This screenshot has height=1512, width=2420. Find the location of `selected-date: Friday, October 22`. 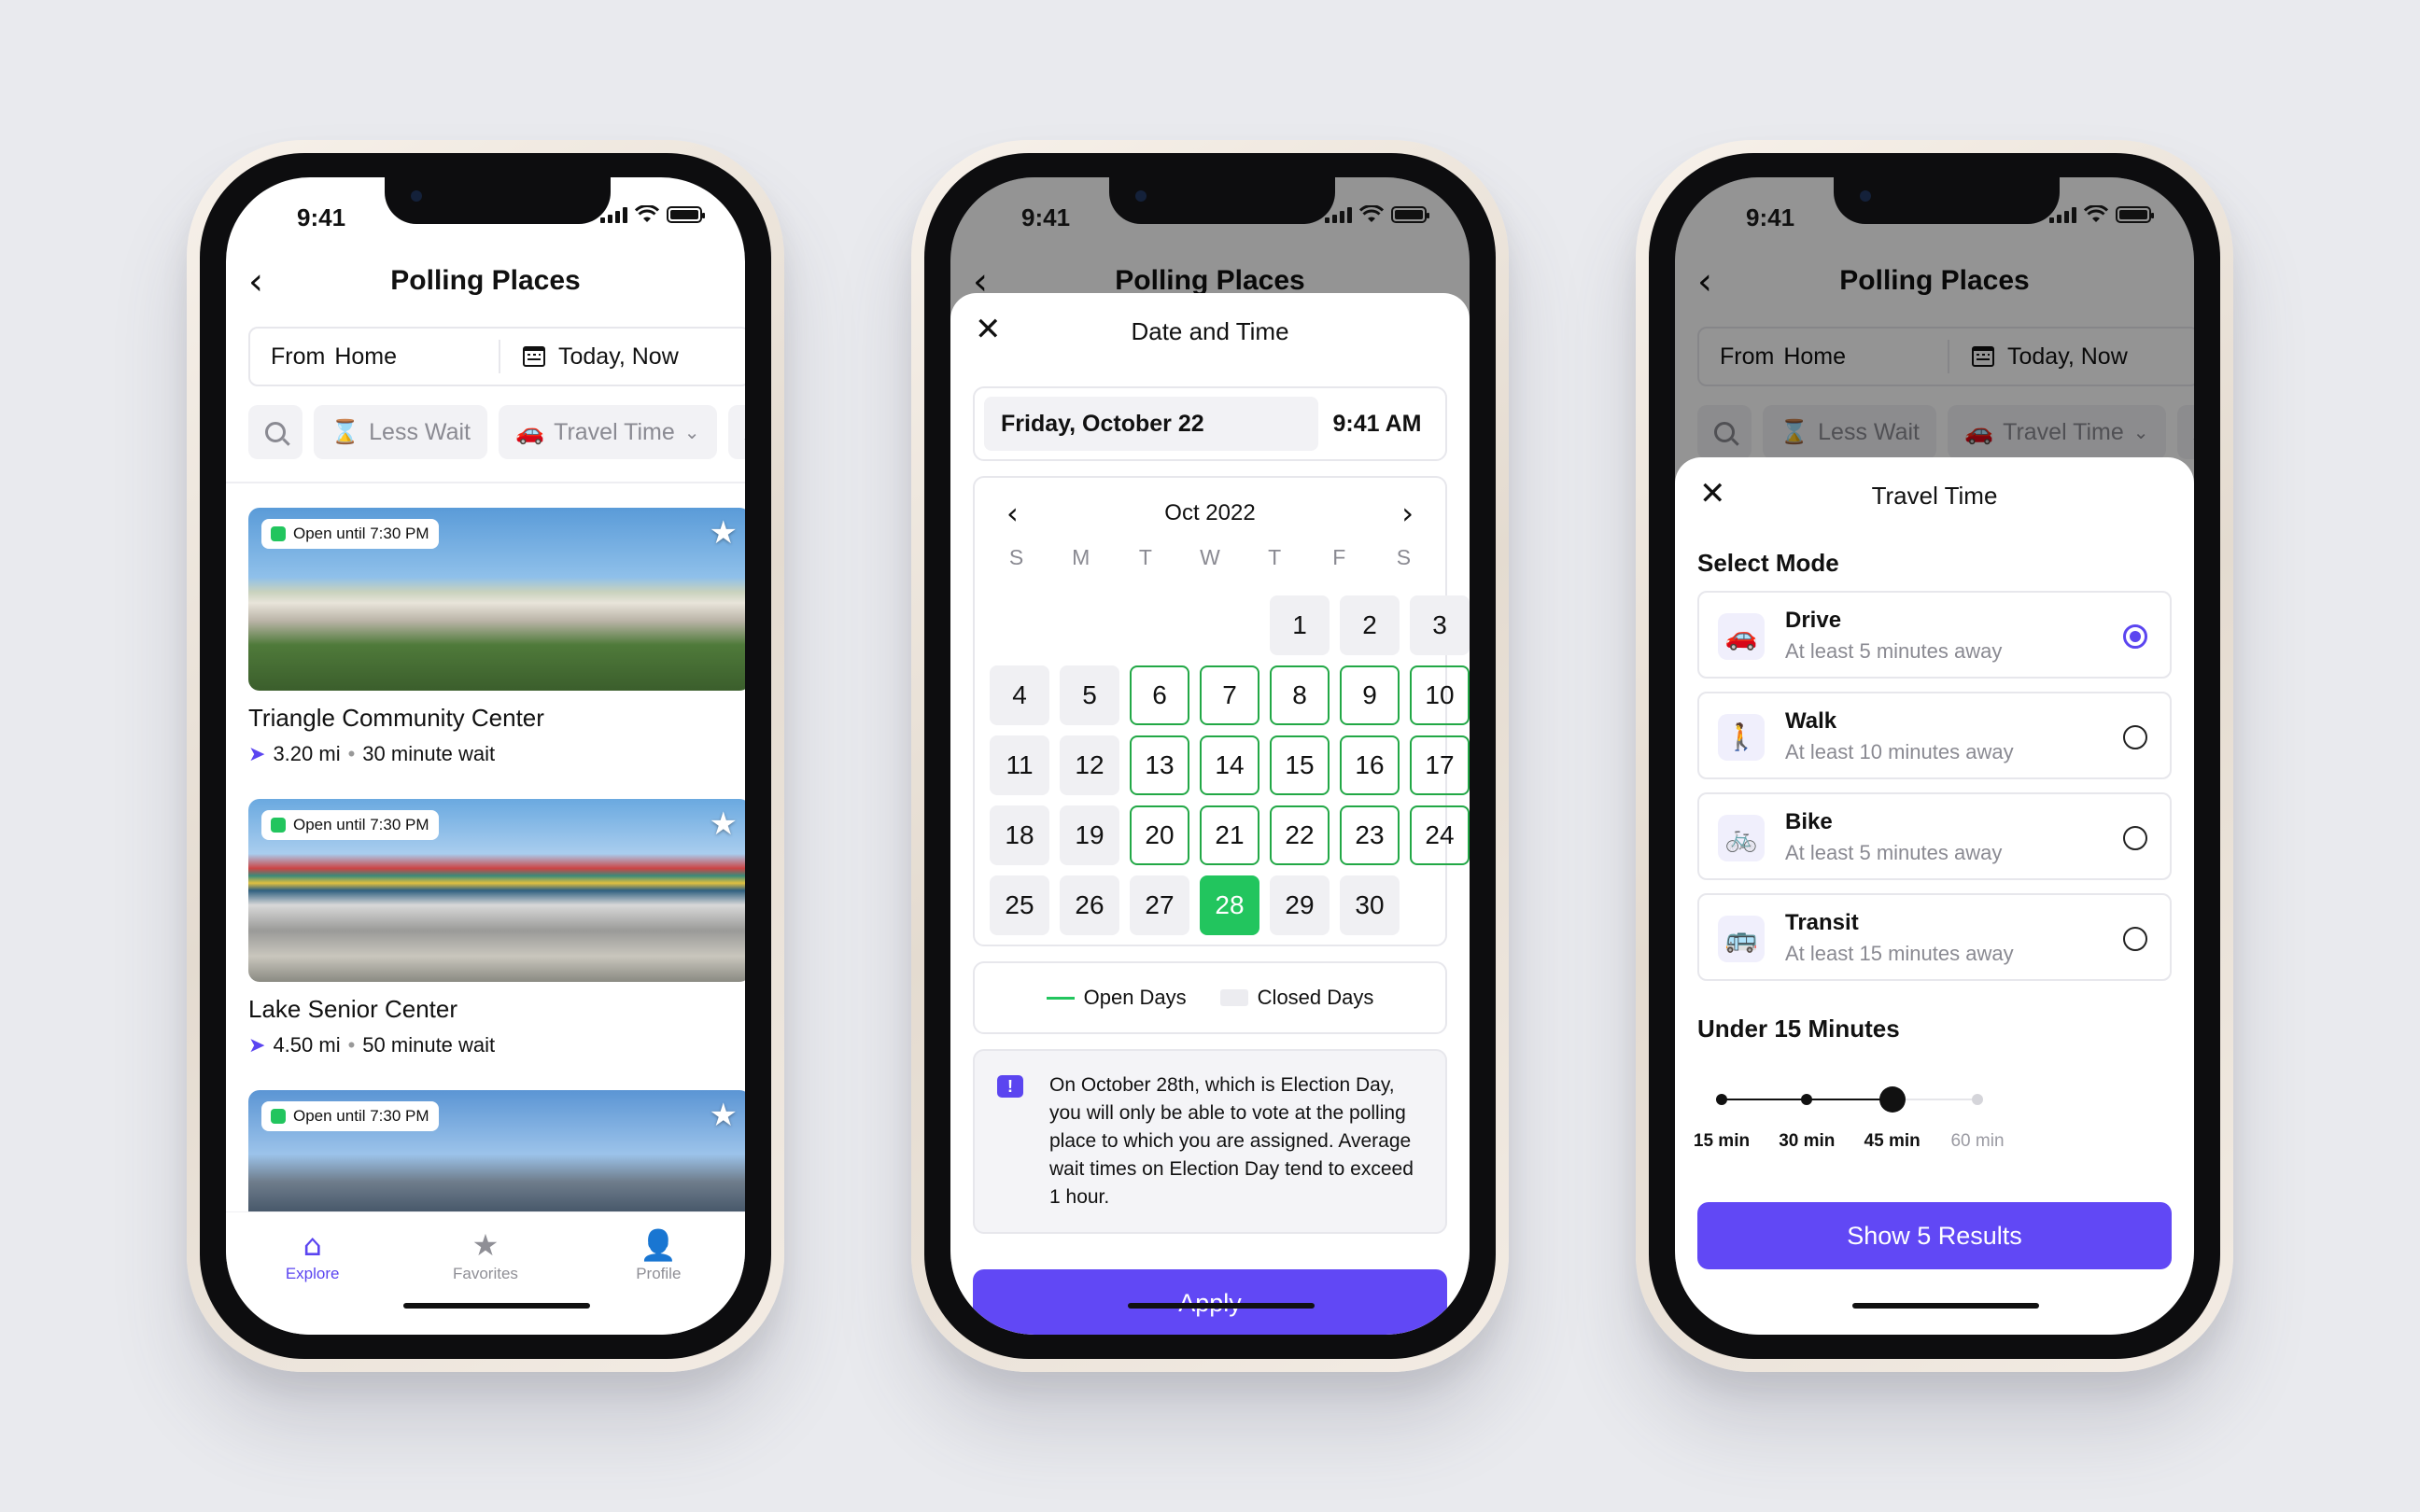

selected-date: Friday, October 22 is located at coordinates (1151, 424).